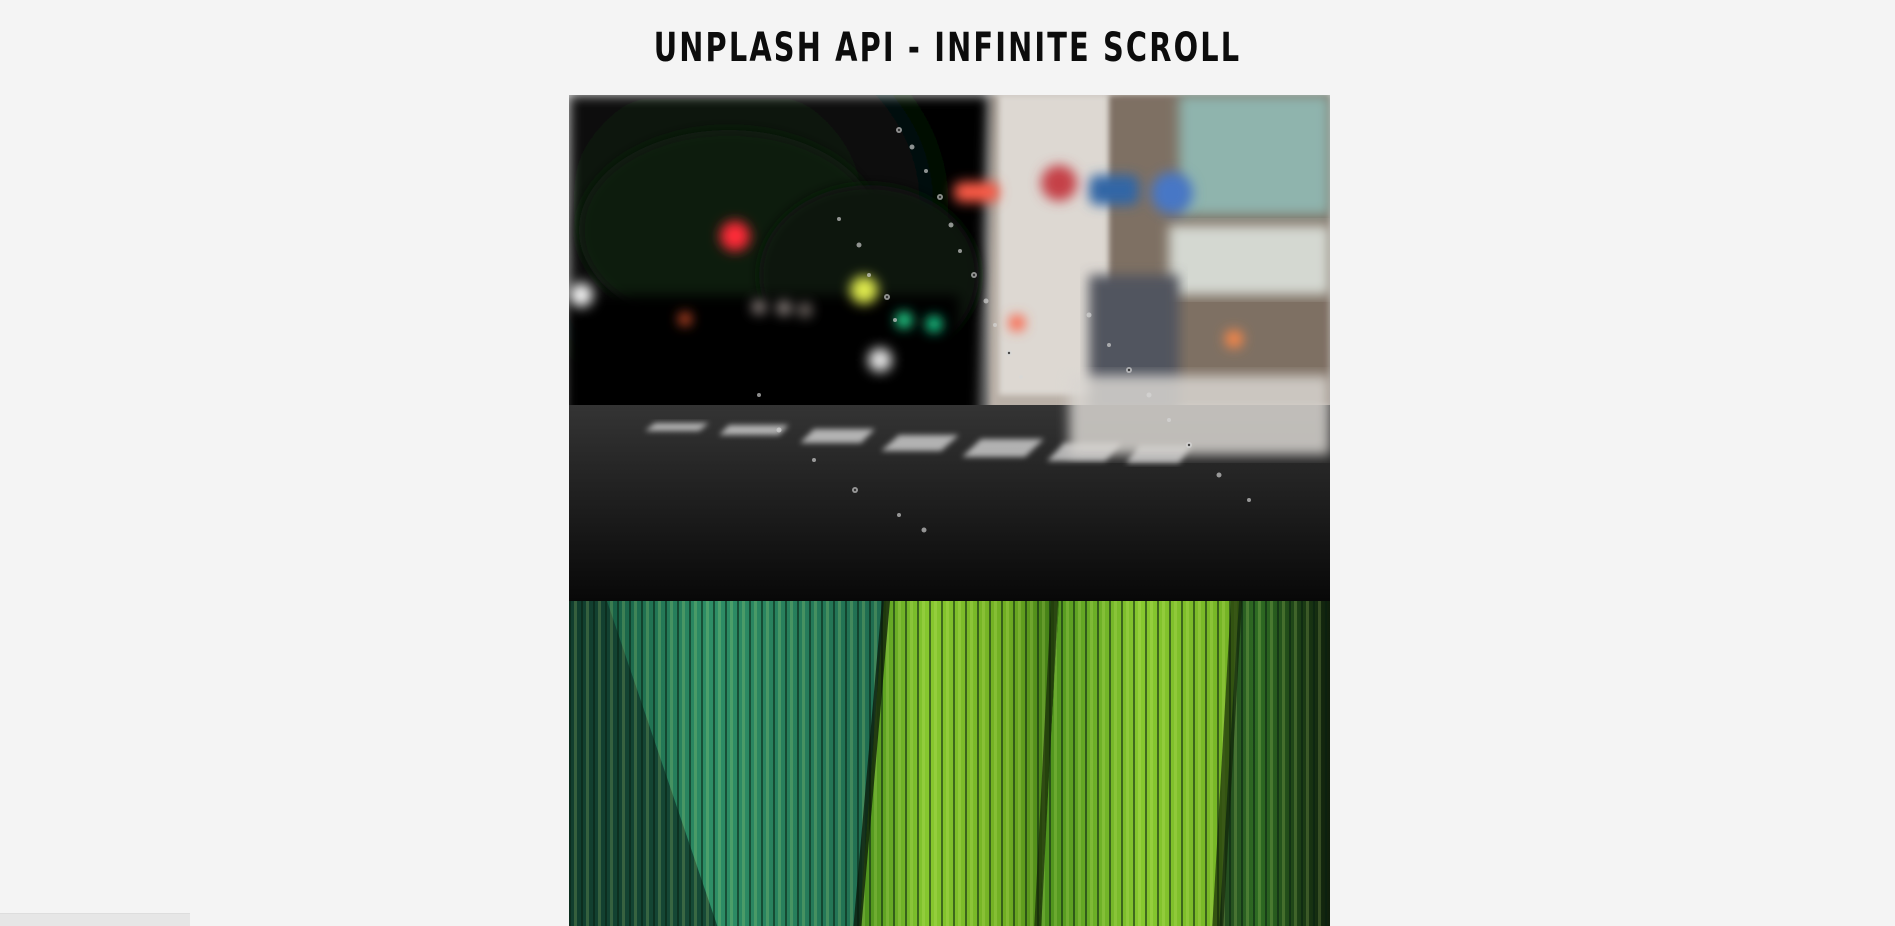 The image size is (1895, 926). I want to click on photo-card-green-leaf, so click(949, 763).